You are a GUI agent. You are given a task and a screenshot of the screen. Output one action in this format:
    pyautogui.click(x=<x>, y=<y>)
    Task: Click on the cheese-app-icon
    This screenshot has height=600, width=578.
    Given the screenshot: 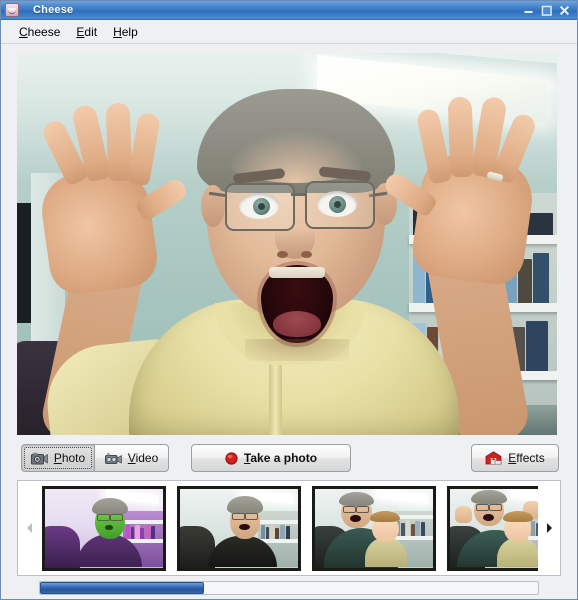 What is the action you would take?
    pyautogui.click(x=12, y=10)
    